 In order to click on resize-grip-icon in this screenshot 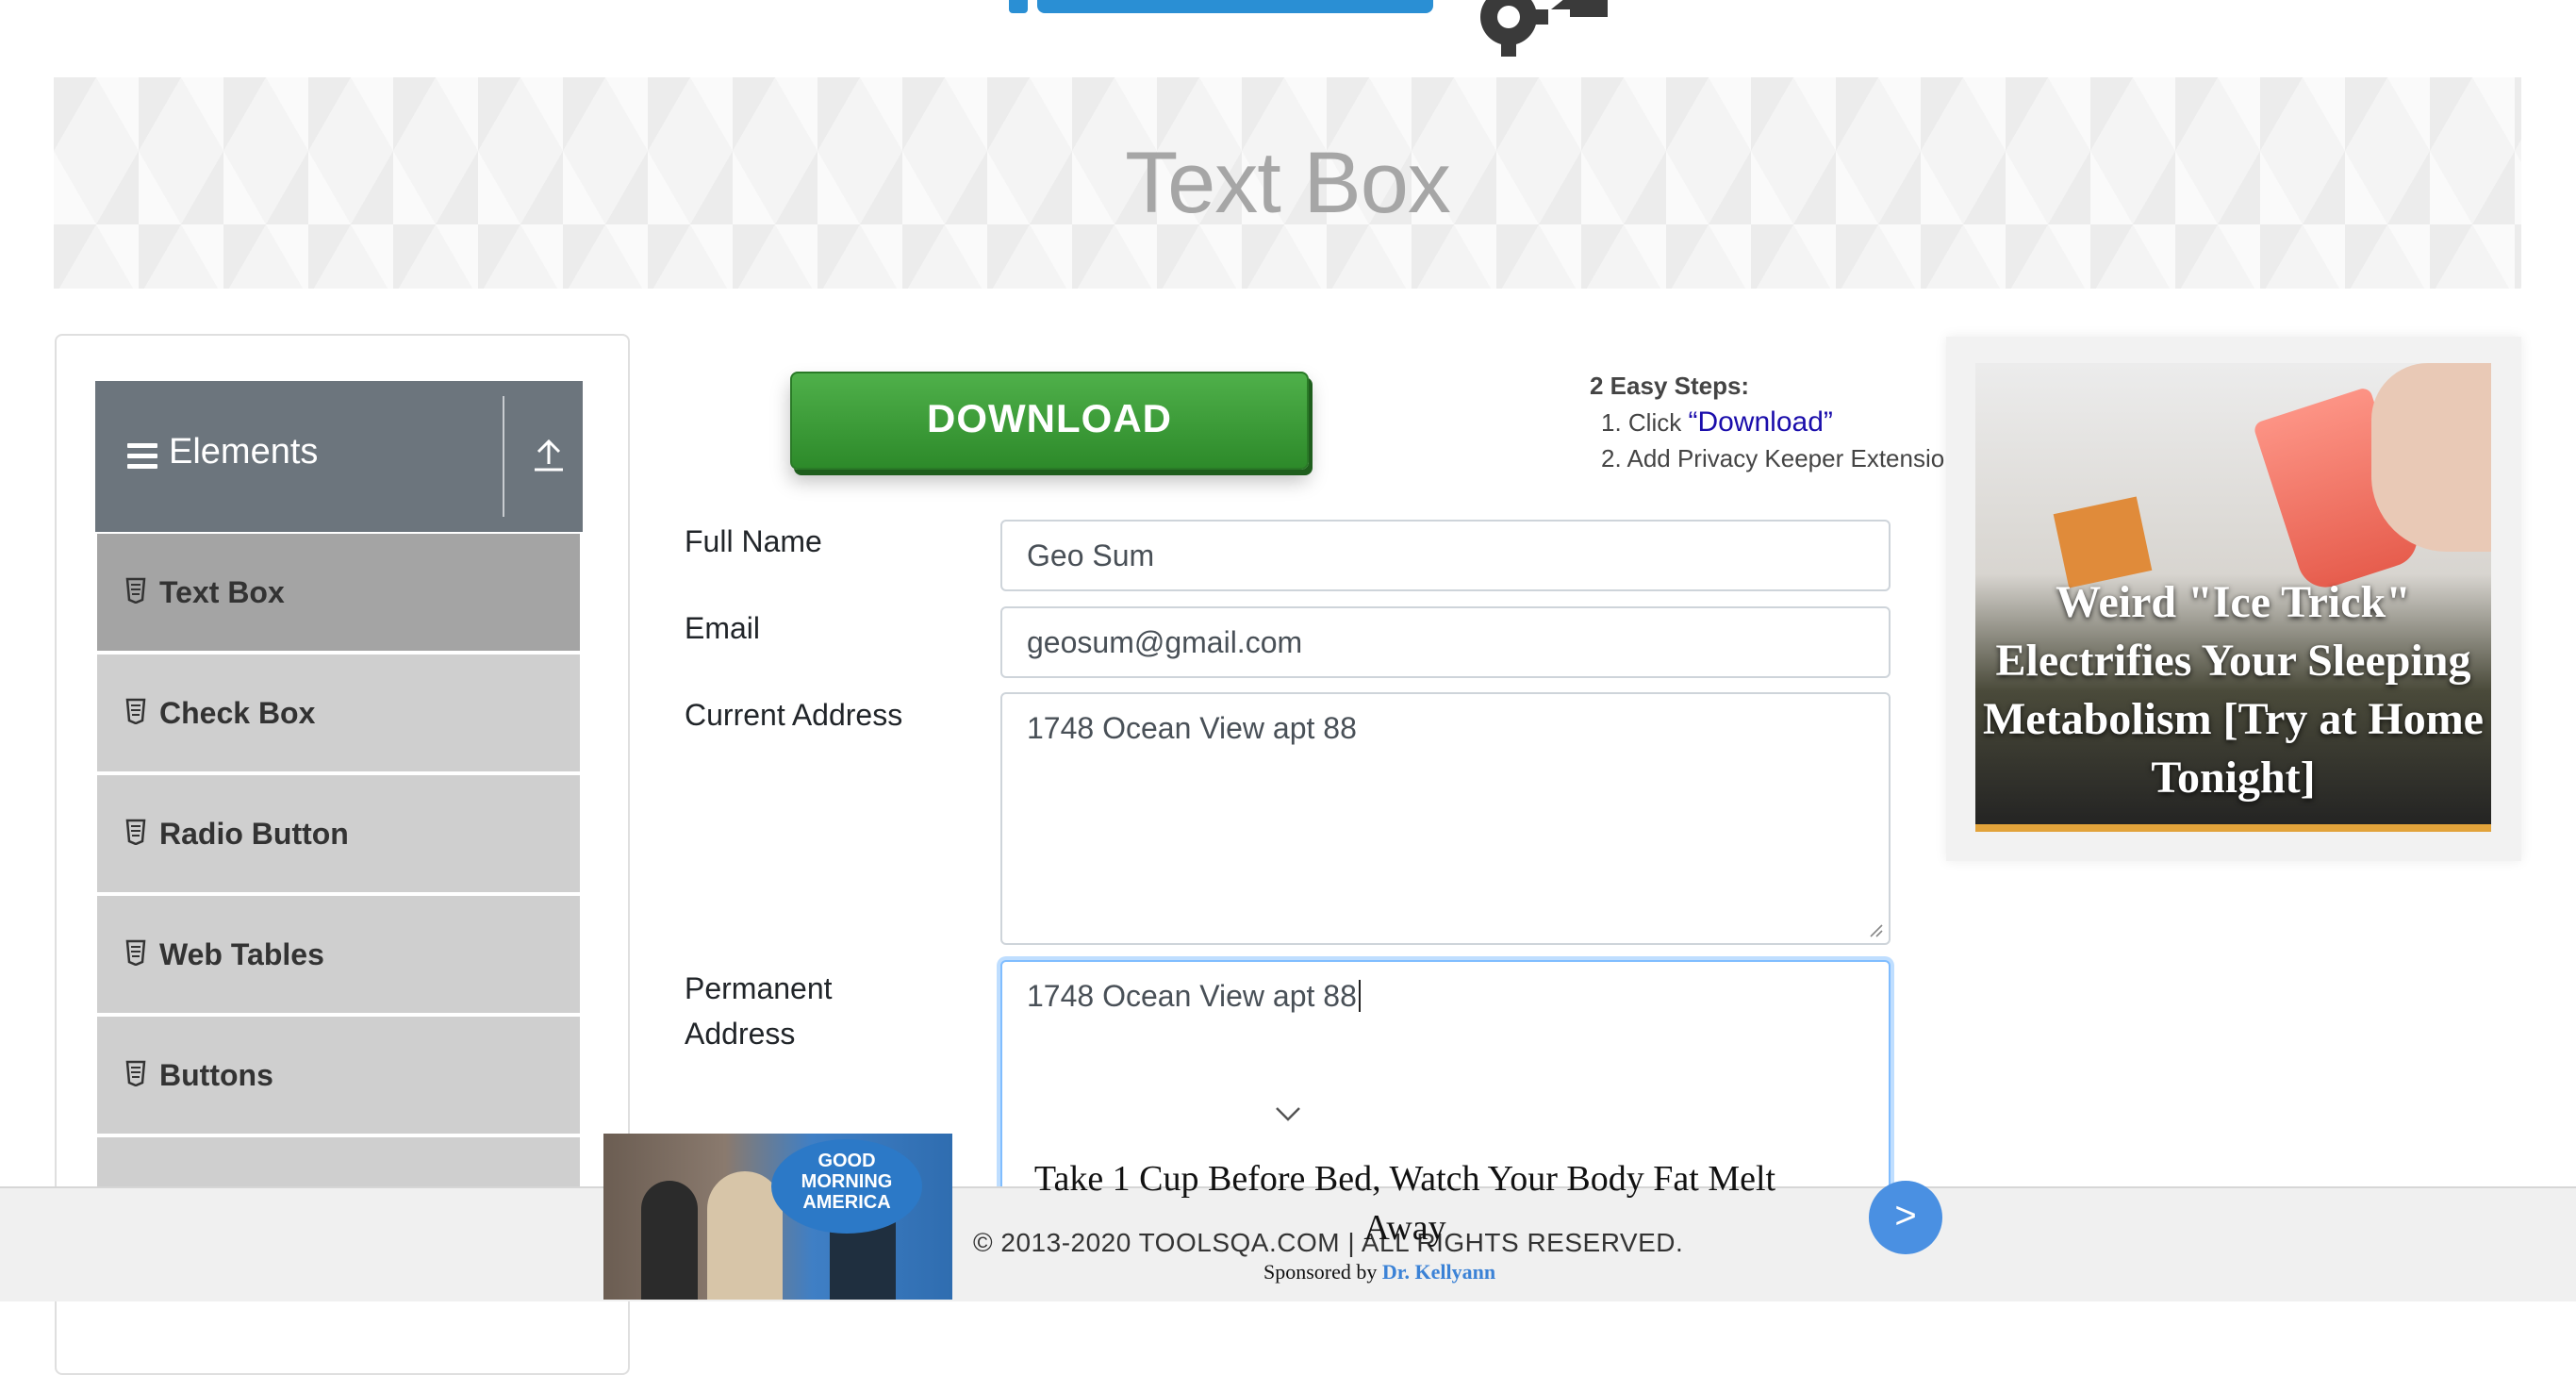, I will do `click(1874, 928)`.